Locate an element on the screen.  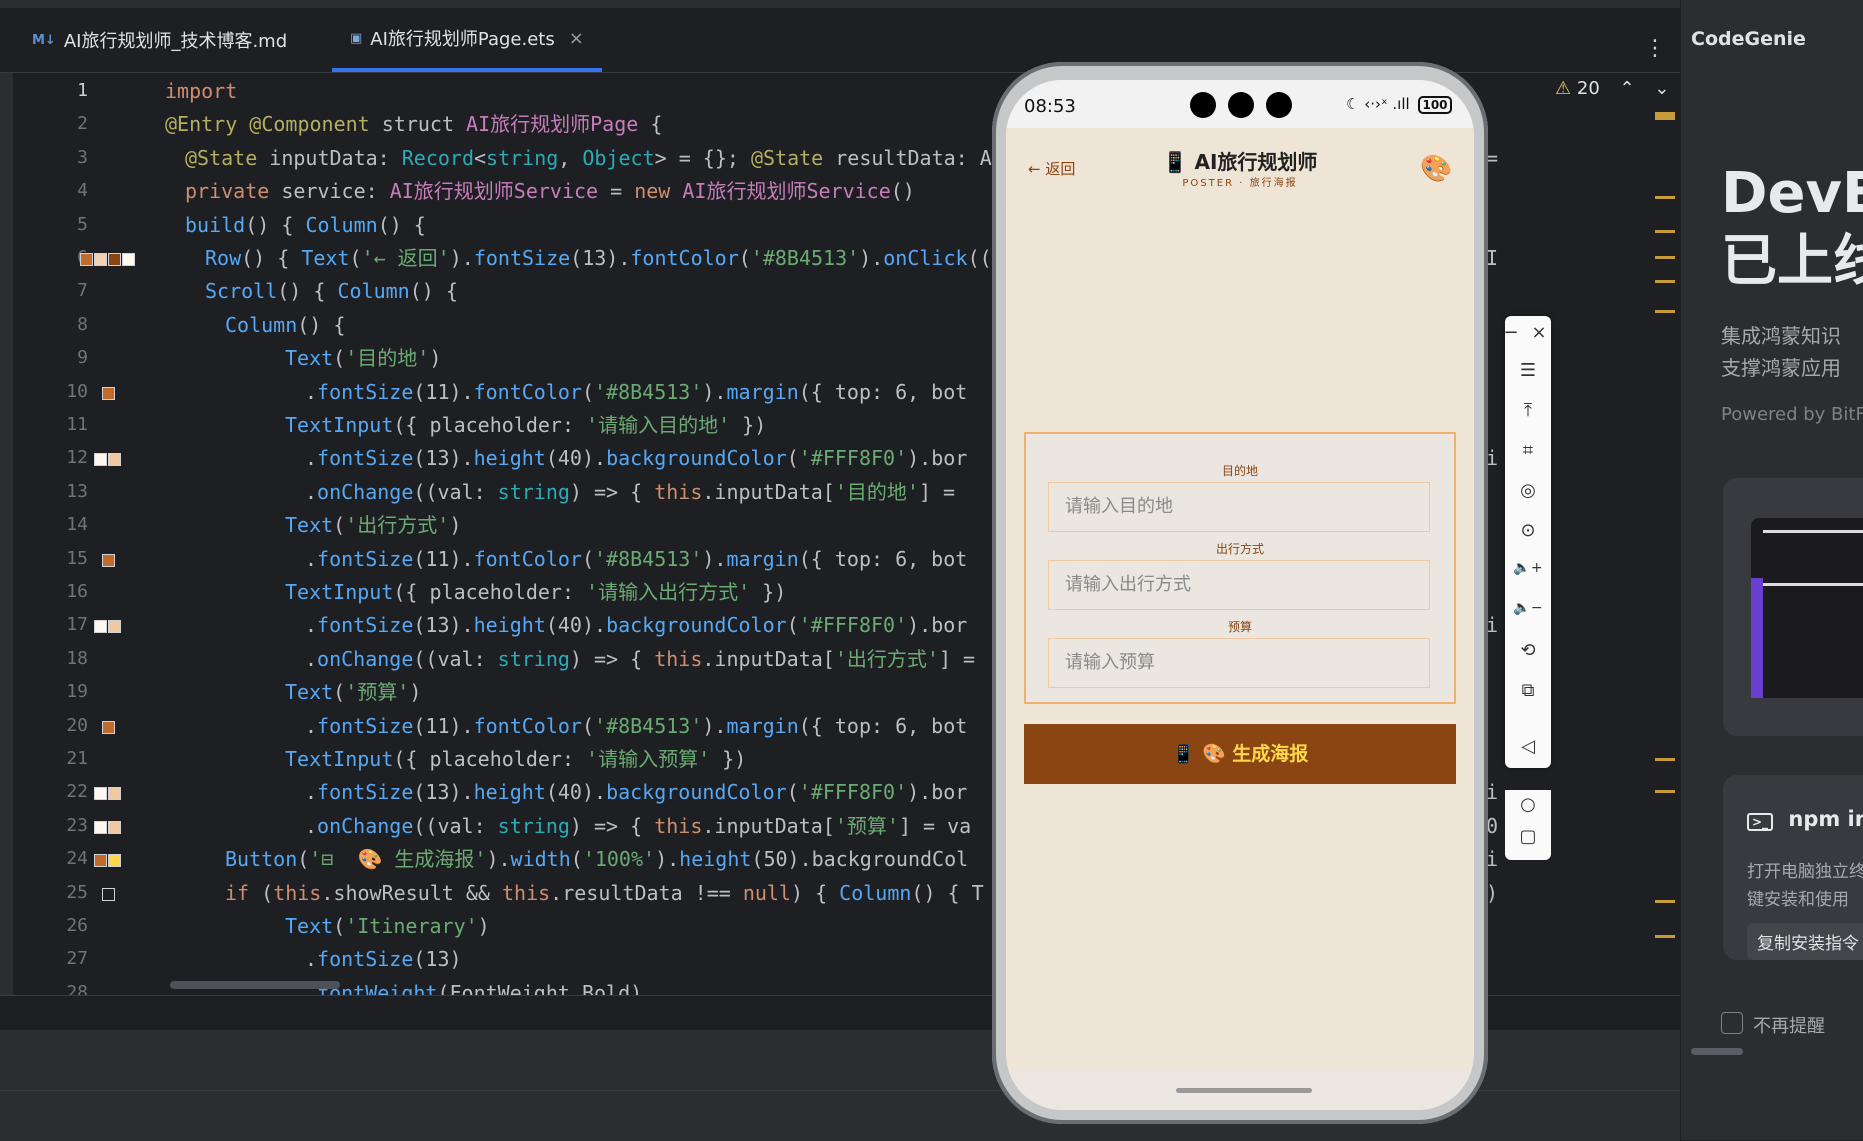
code-line: TextInput({ placeholder: '请输入目的地' }) is located at coordinates (525, 425).